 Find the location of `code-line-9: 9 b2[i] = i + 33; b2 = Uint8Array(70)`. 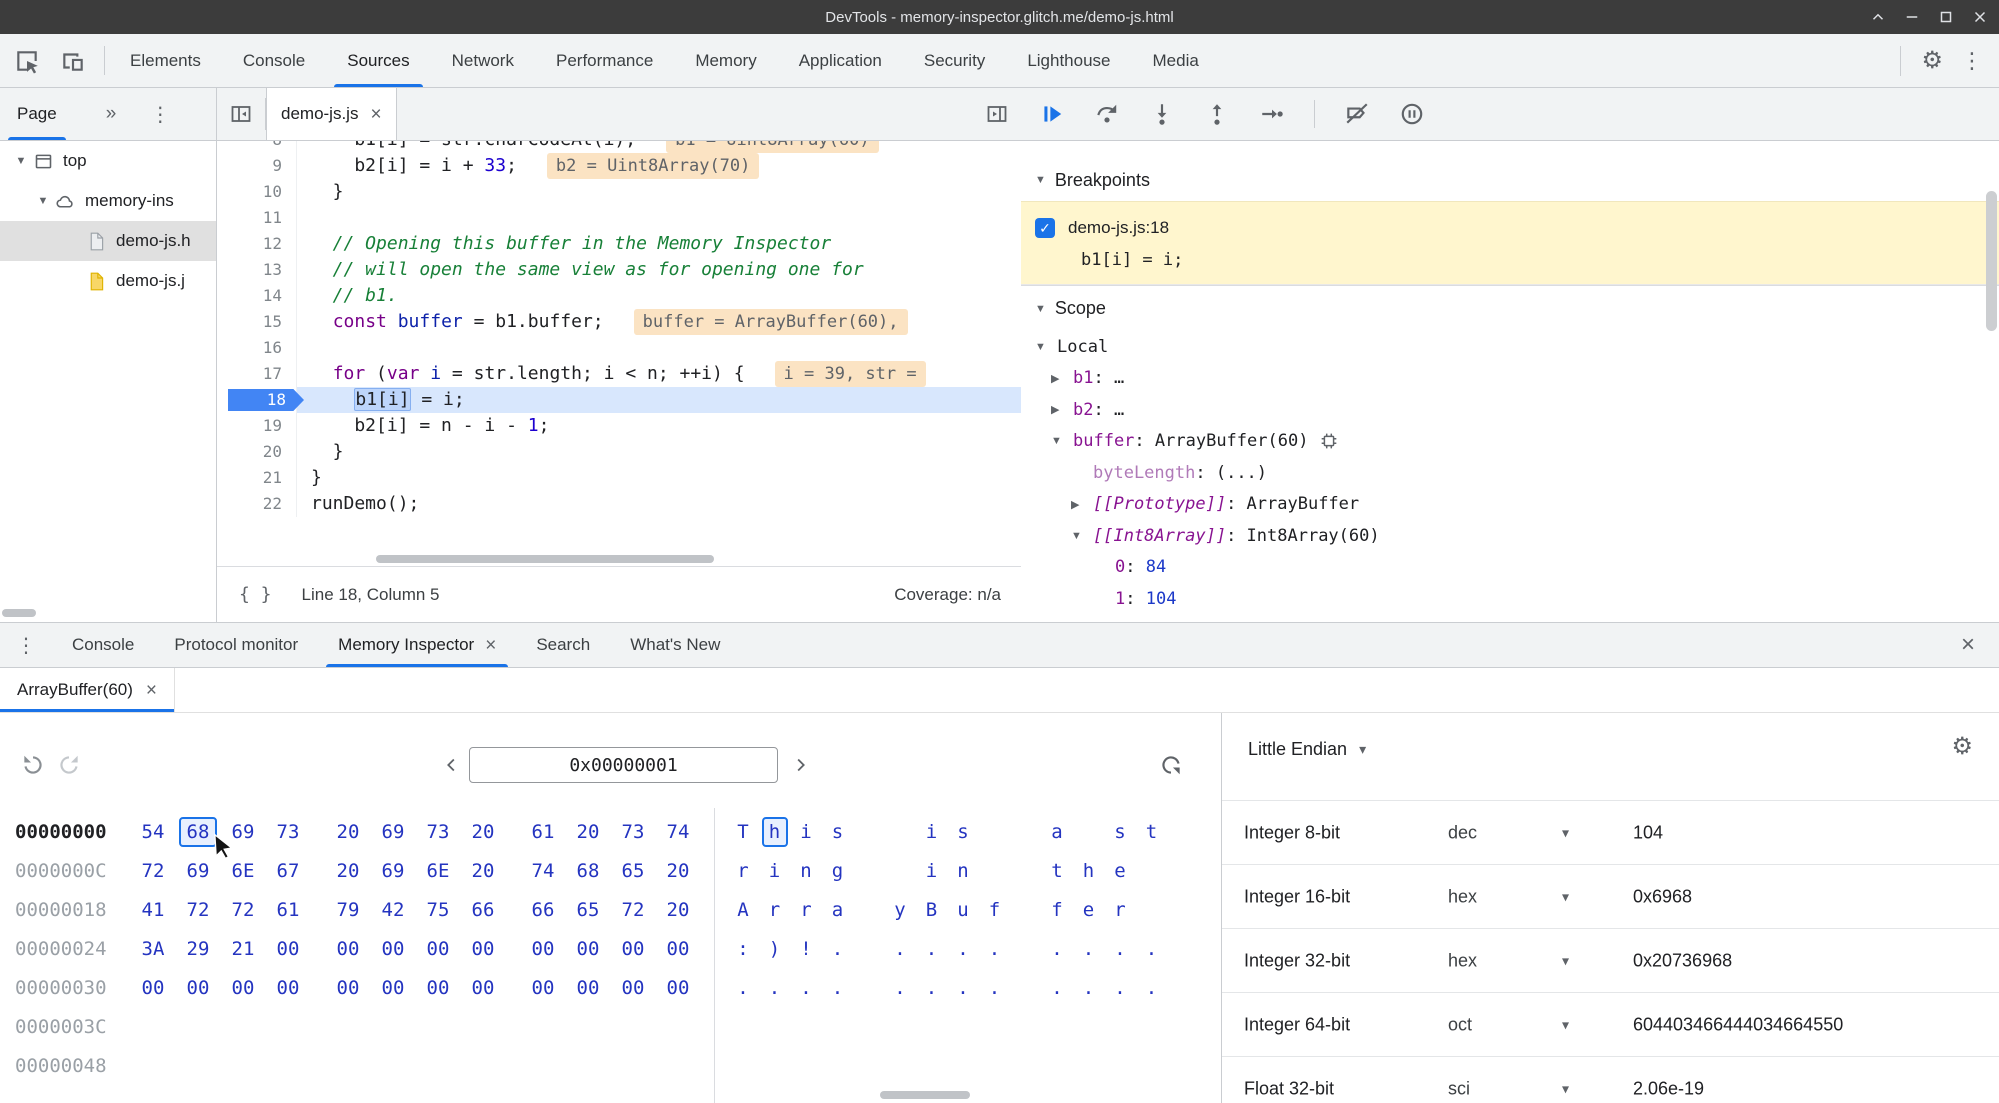

code-line-9: 9 b2[i] = i + 33; b2 = Uint8Array(70) is located at coordinates (619, 166).